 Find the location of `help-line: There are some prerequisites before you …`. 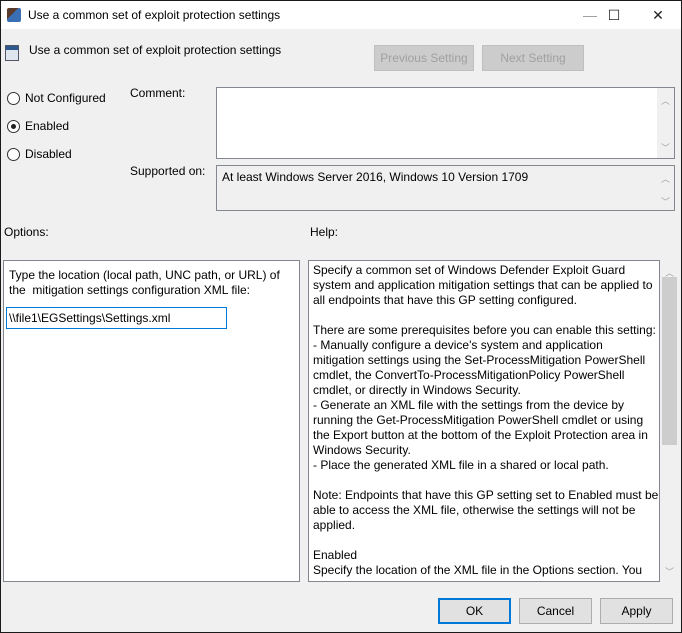

help-line: There are some prerequisites before you … is located at coordinates (484, 330).